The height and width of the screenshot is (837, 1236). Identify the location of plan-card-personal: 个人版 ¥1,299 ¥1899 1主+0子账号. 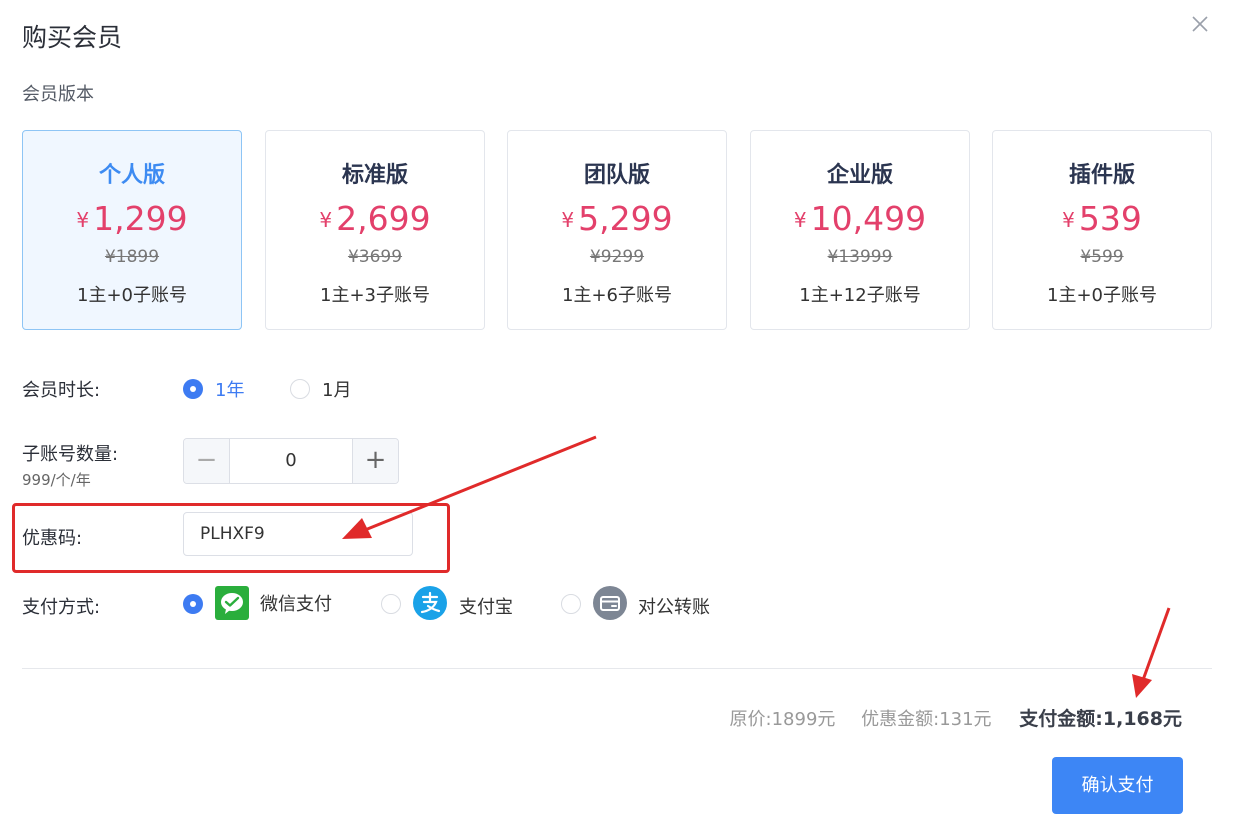
(132, 230).